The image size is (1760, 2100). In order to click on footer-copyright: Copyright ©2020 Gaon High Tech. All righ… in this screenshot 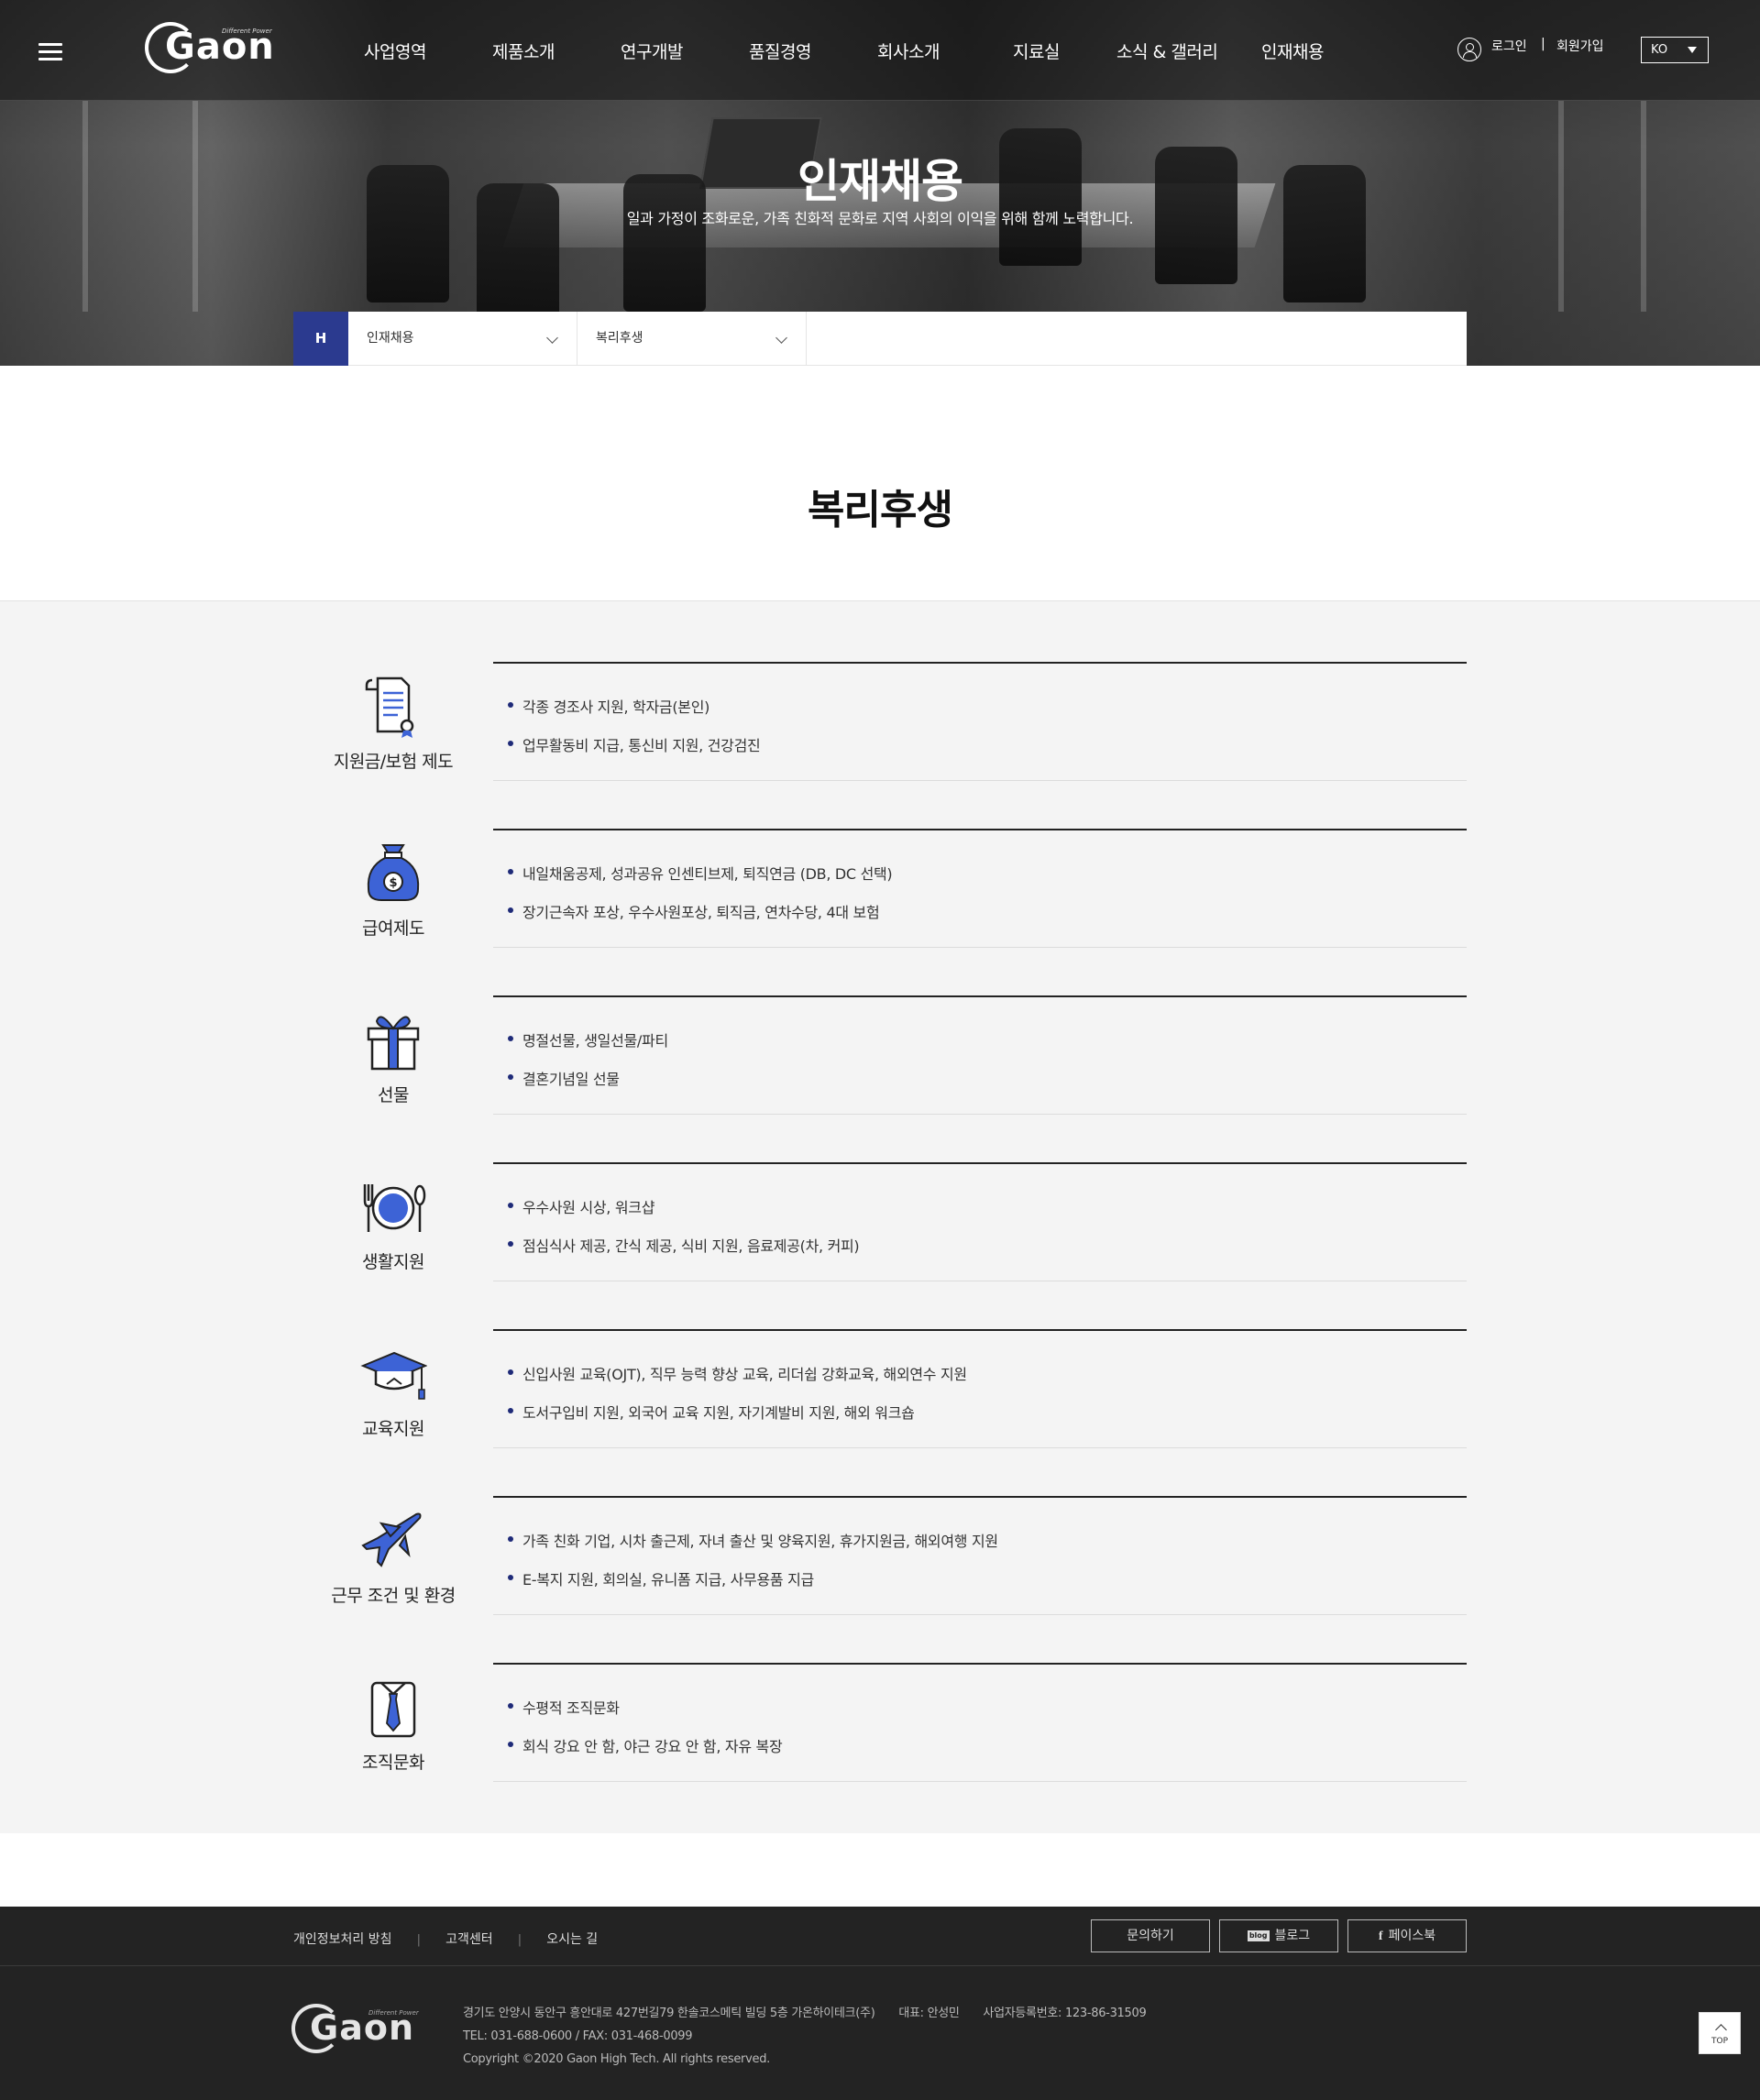, I will do `click(616, 2059)`.